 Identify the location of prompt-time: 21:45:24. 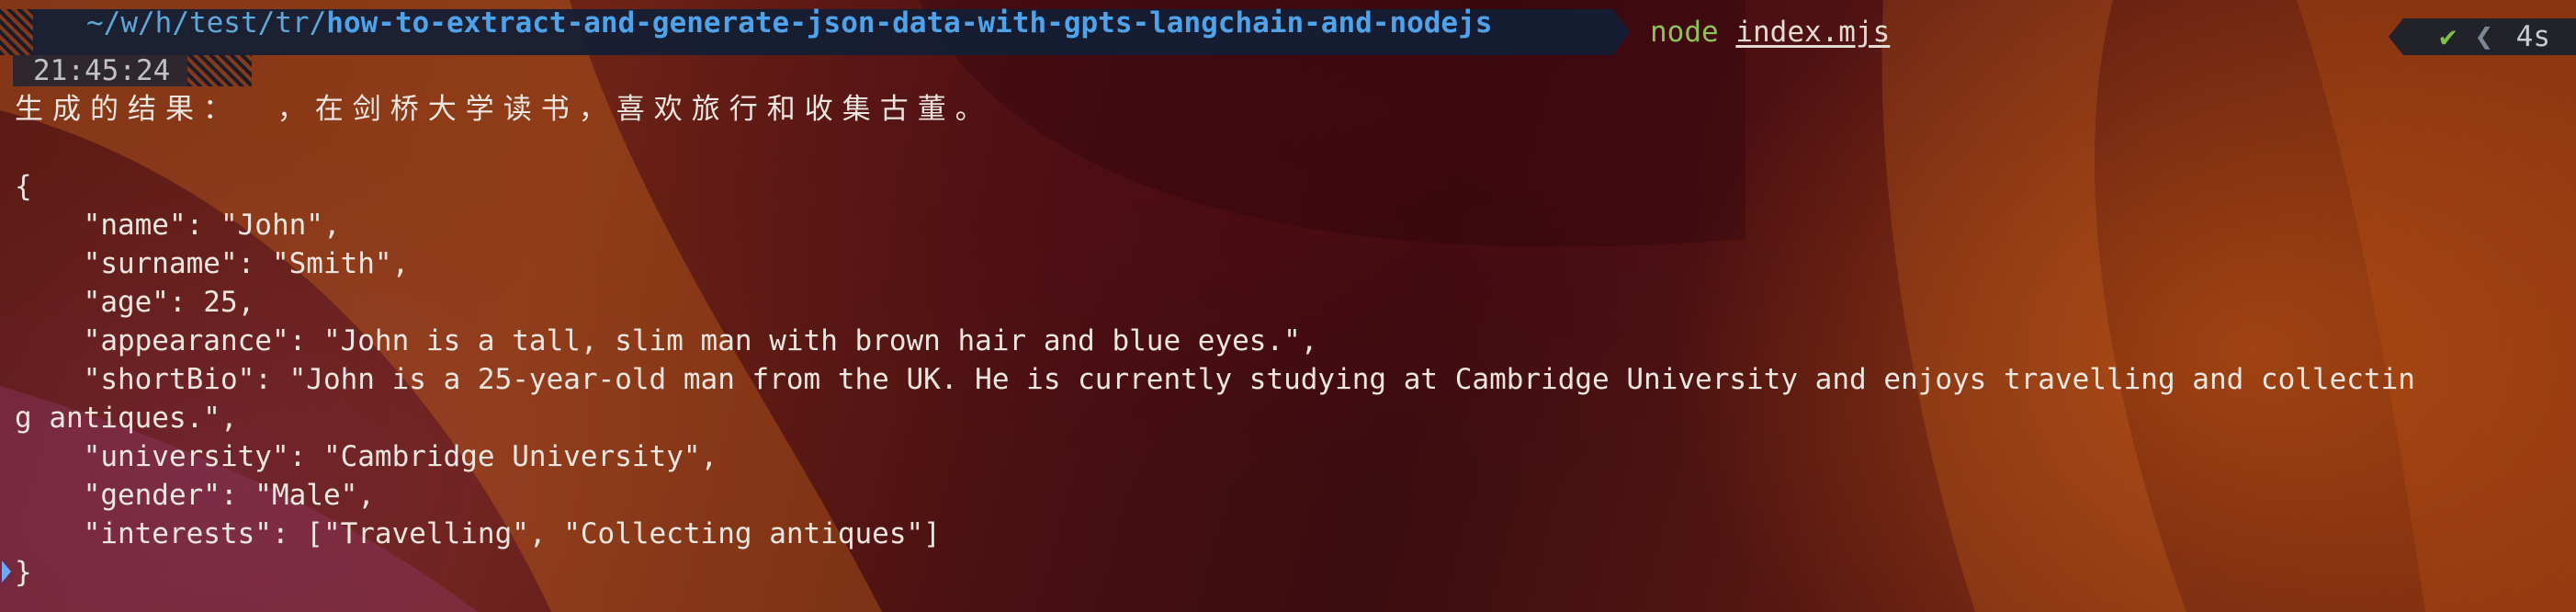
(102, 70).